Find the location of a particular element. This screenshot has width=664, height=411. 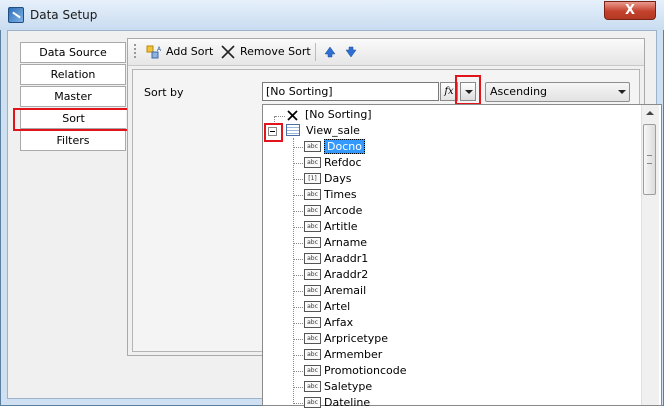

chevron-down-icon is located at coordinates (622, 92).